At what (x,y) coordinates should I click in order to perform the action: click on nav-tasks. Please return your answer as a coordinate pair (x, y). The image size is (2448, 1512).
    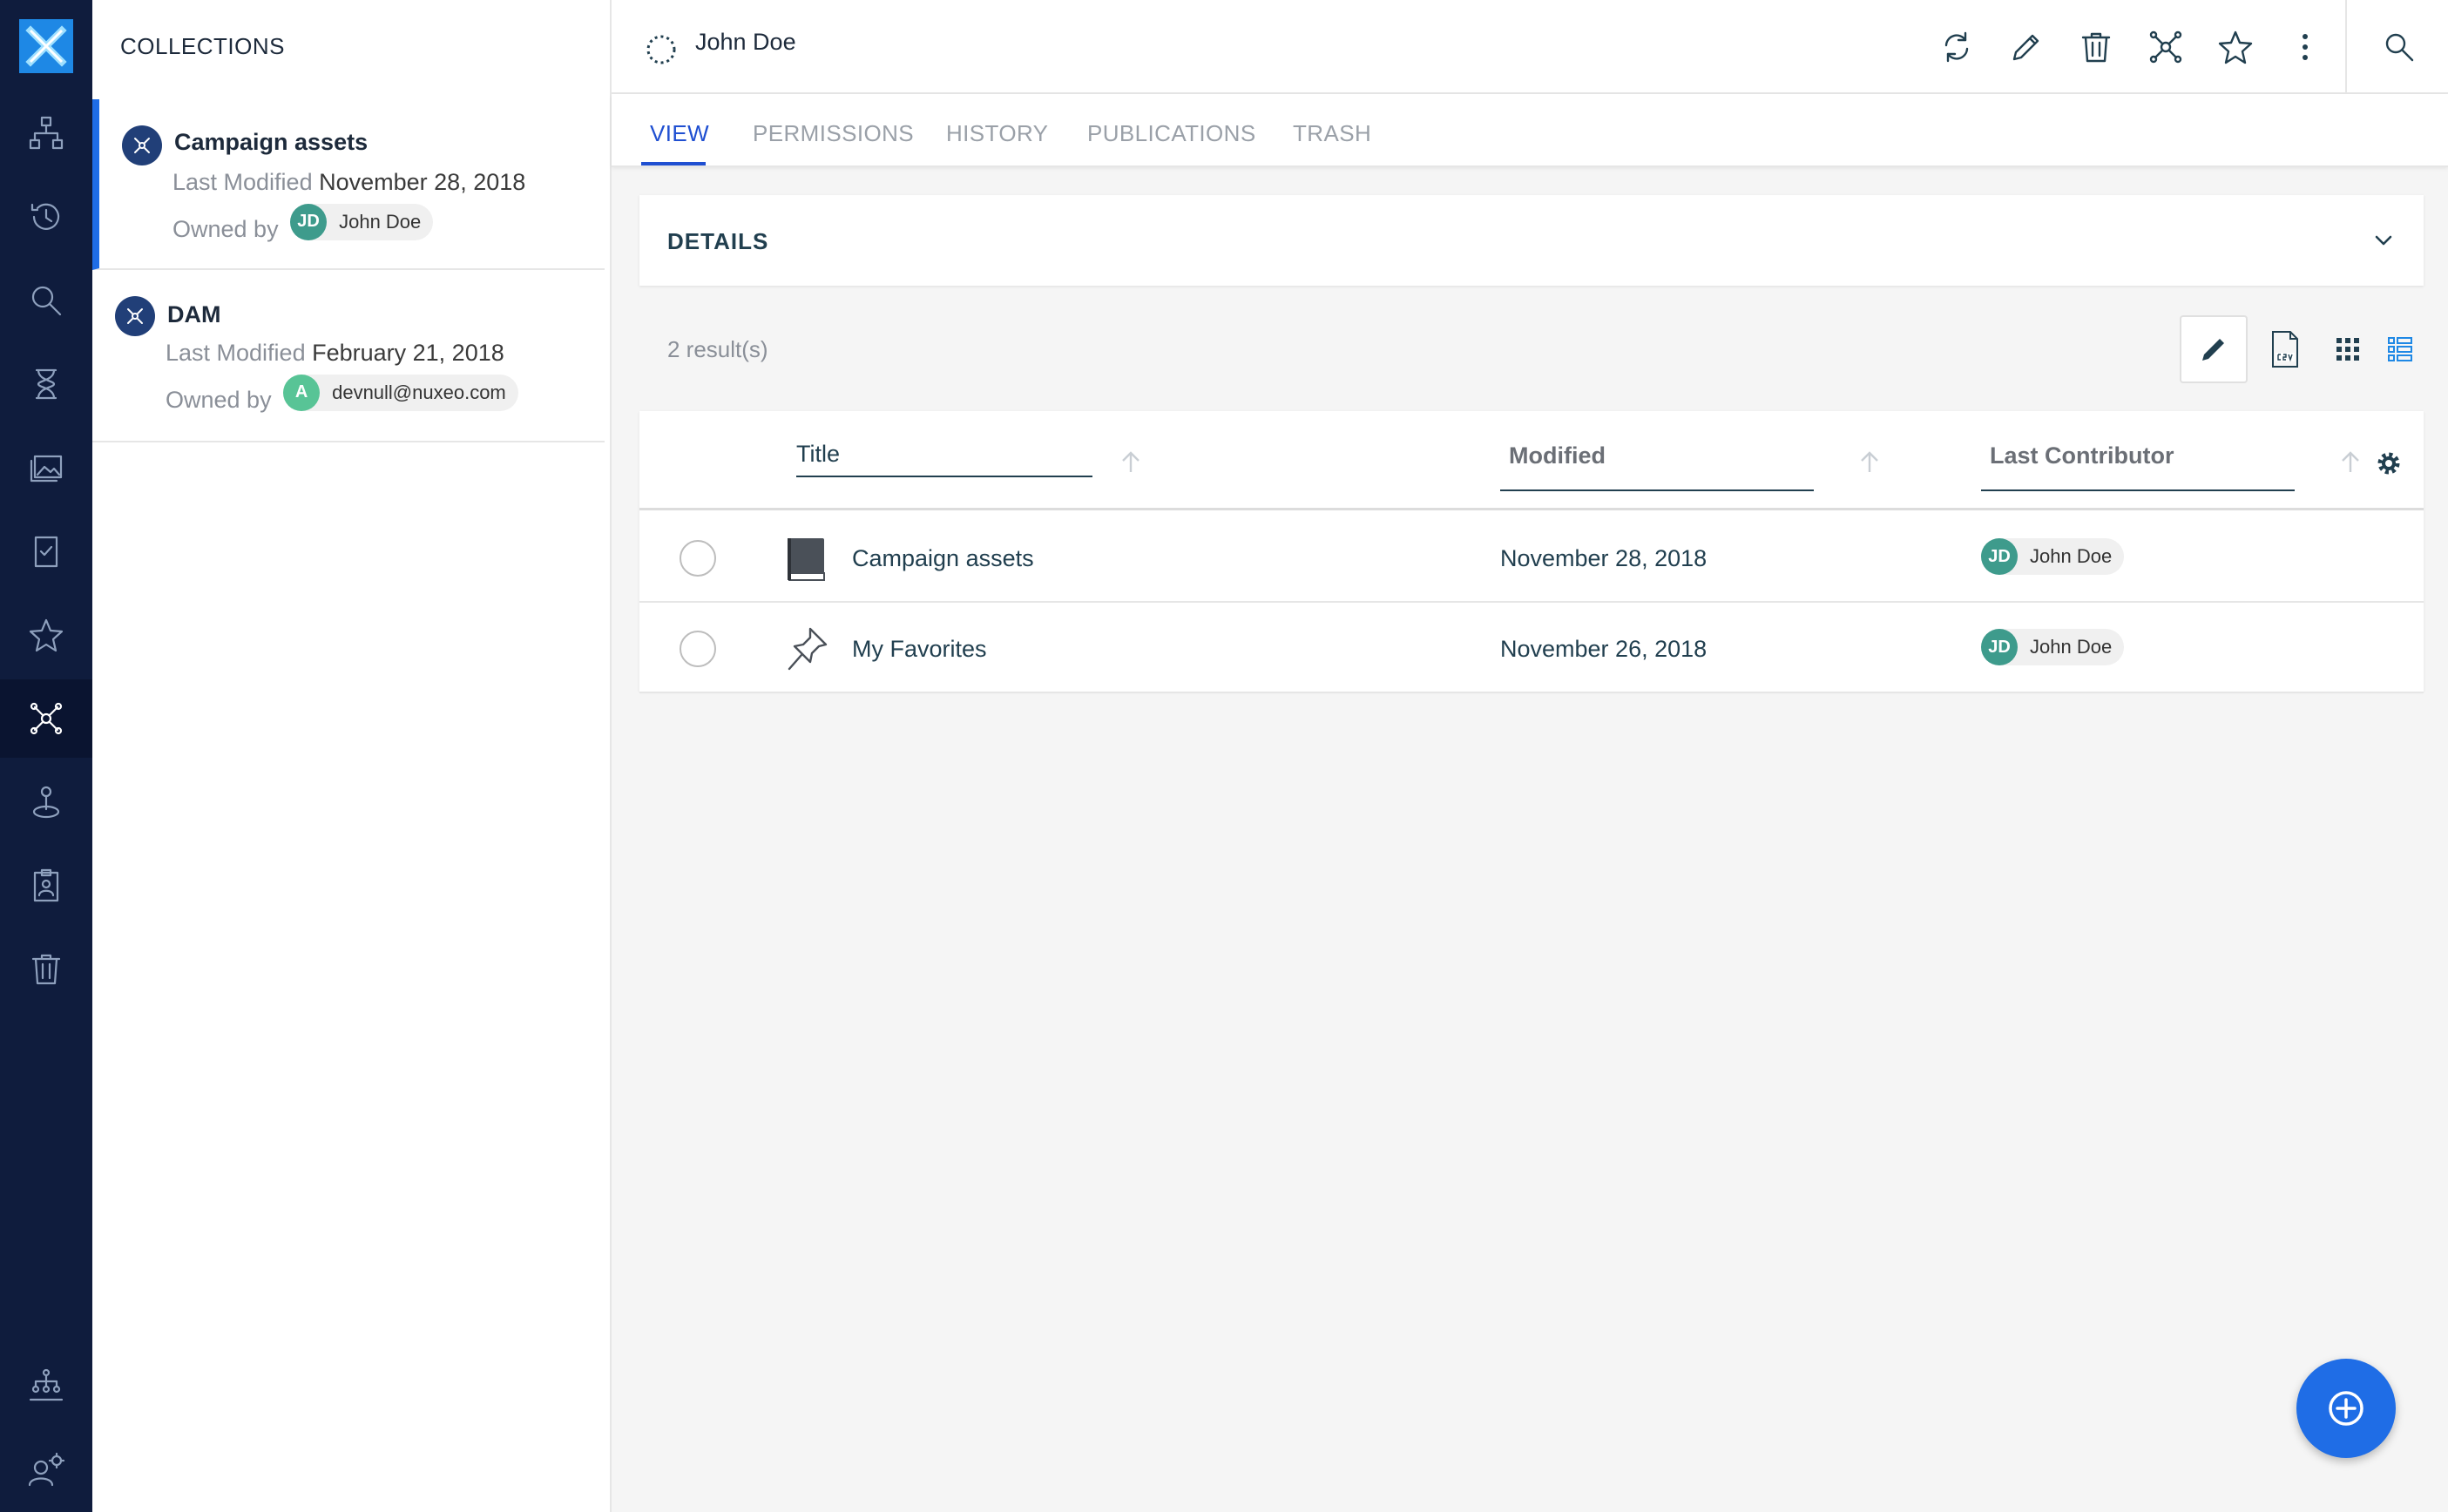
    Looking at the image, I should click on (46, 551).